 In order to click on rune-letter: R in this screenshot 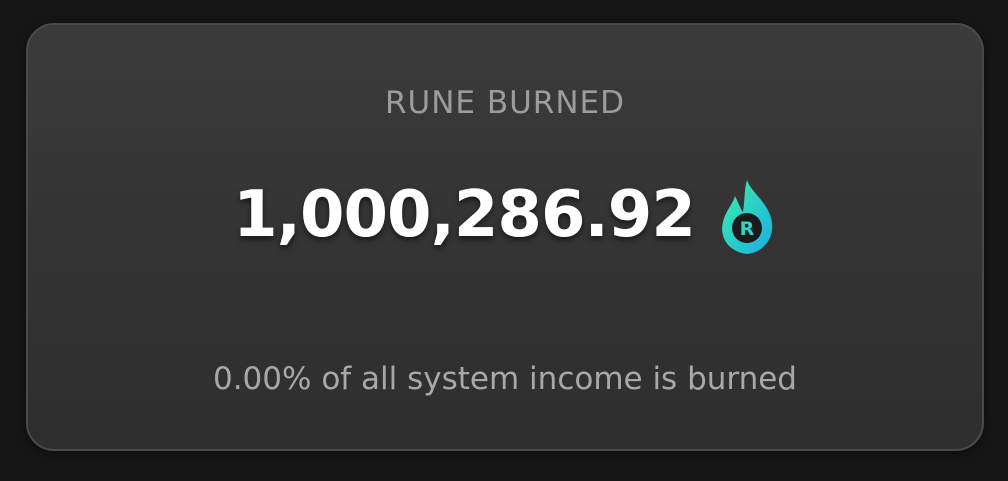, I will do `click(747, 229)`.